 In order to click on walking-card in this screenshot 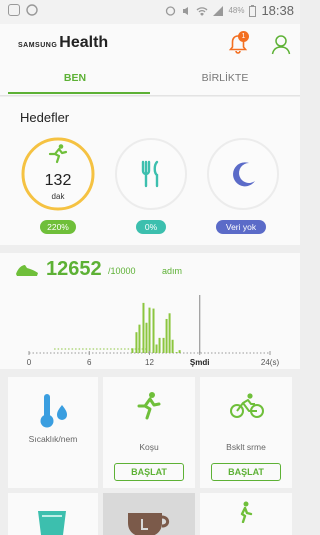, I will do `click(246, 514)`.